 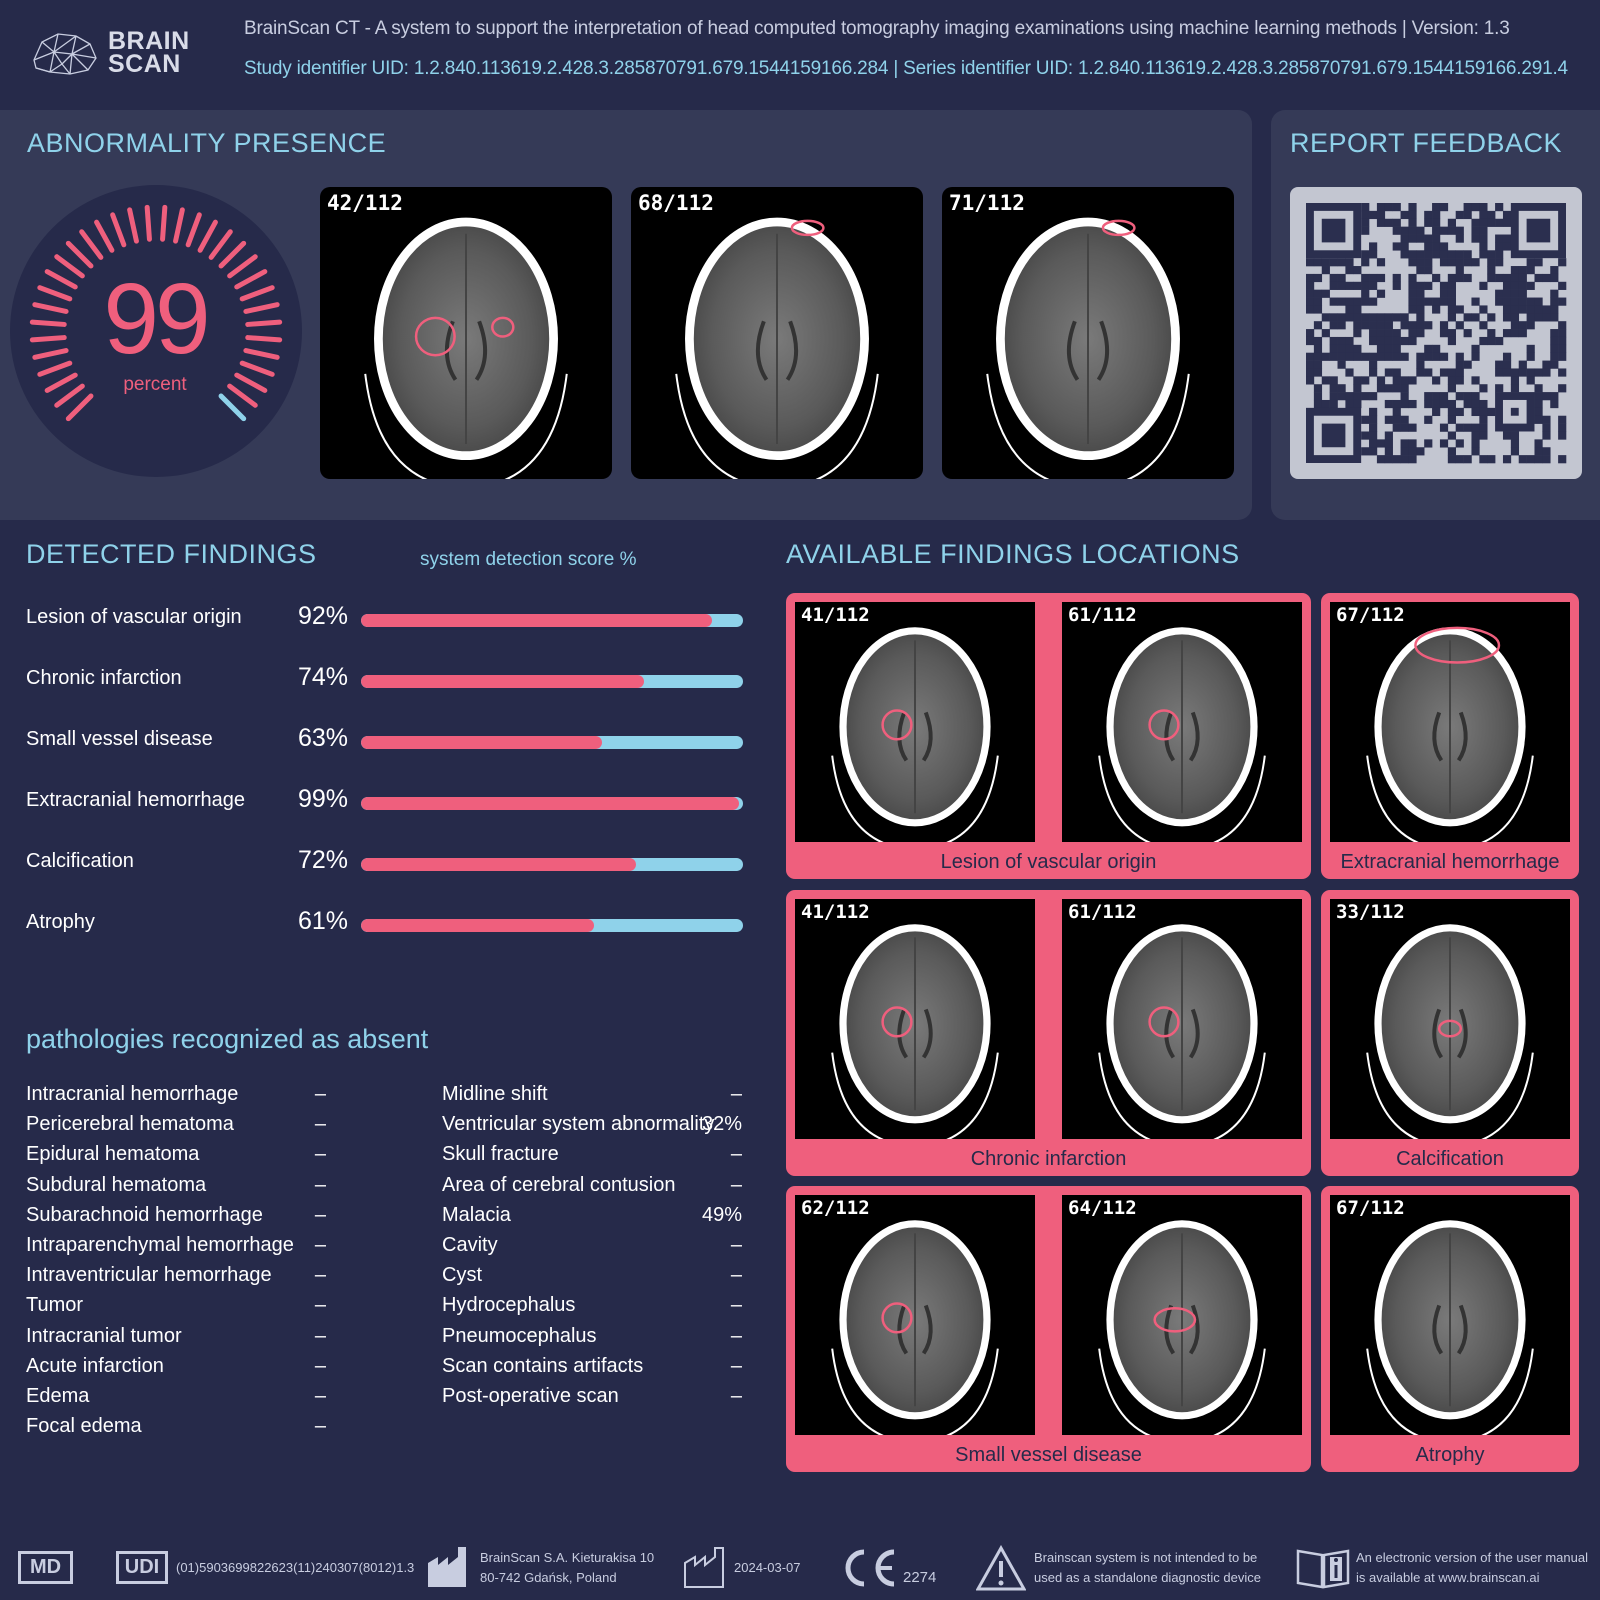 What do you see at coordinates (870, 1568) in the screenshot?
I see `ce-mark-icon` at bounding box center [870, 1568].